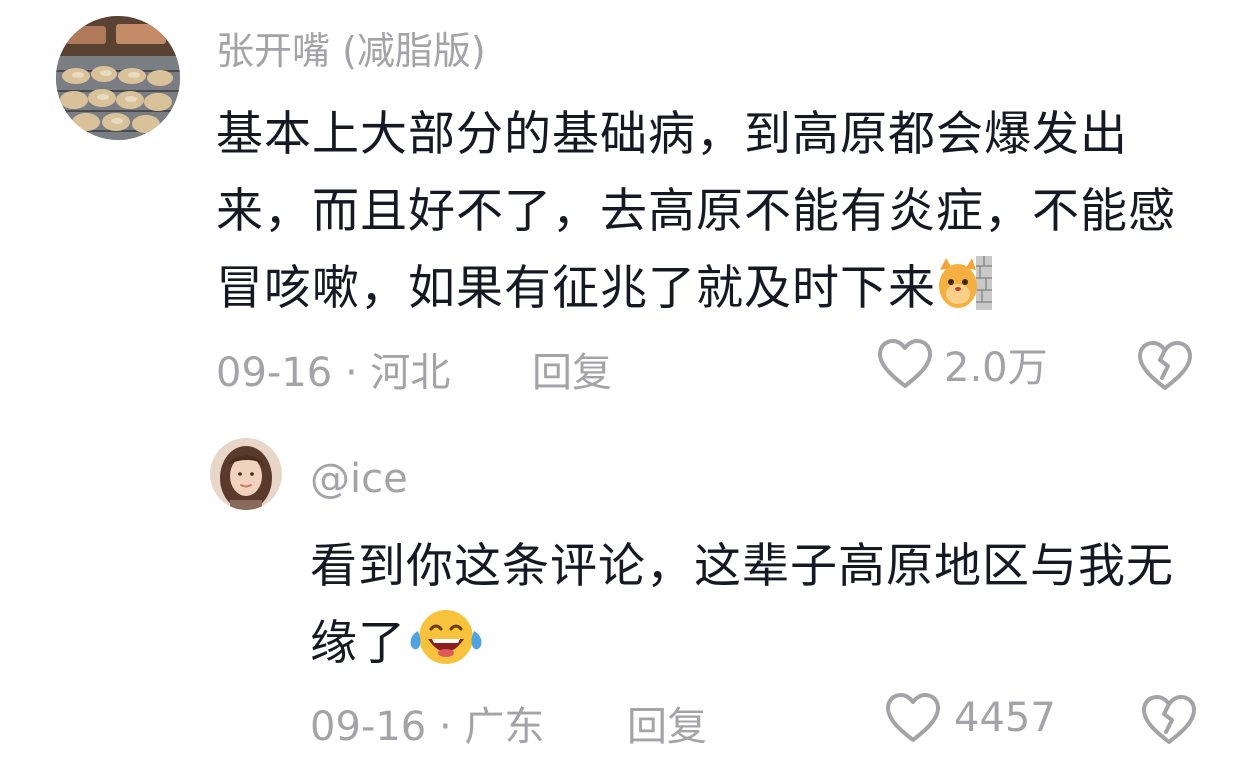 This screenshot has width=1260, height=772. Describe the element at coordinates (351, 47) in the screenshot. I see `username: 张开嘴 (减脂版)` at that location.